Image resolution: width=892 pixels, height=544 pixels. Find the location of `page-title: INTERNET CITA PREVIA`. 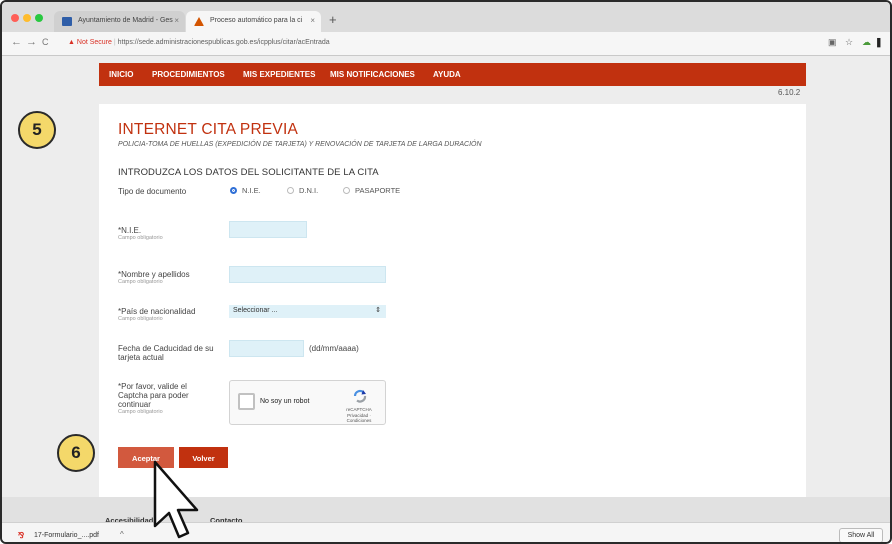

page-title: INTERNET CITA PREVIA is located at coordinates (208, 129).